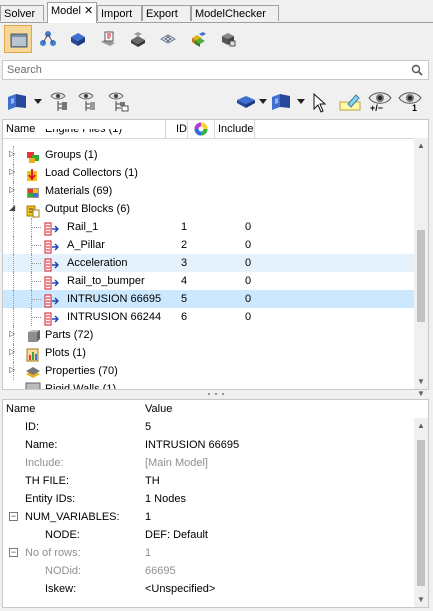  What do you see at coordinates (208, 133) in the screenshot?
I see `tree-row-partial-top: Engine Files (1)` at bounding box center [208, 133].